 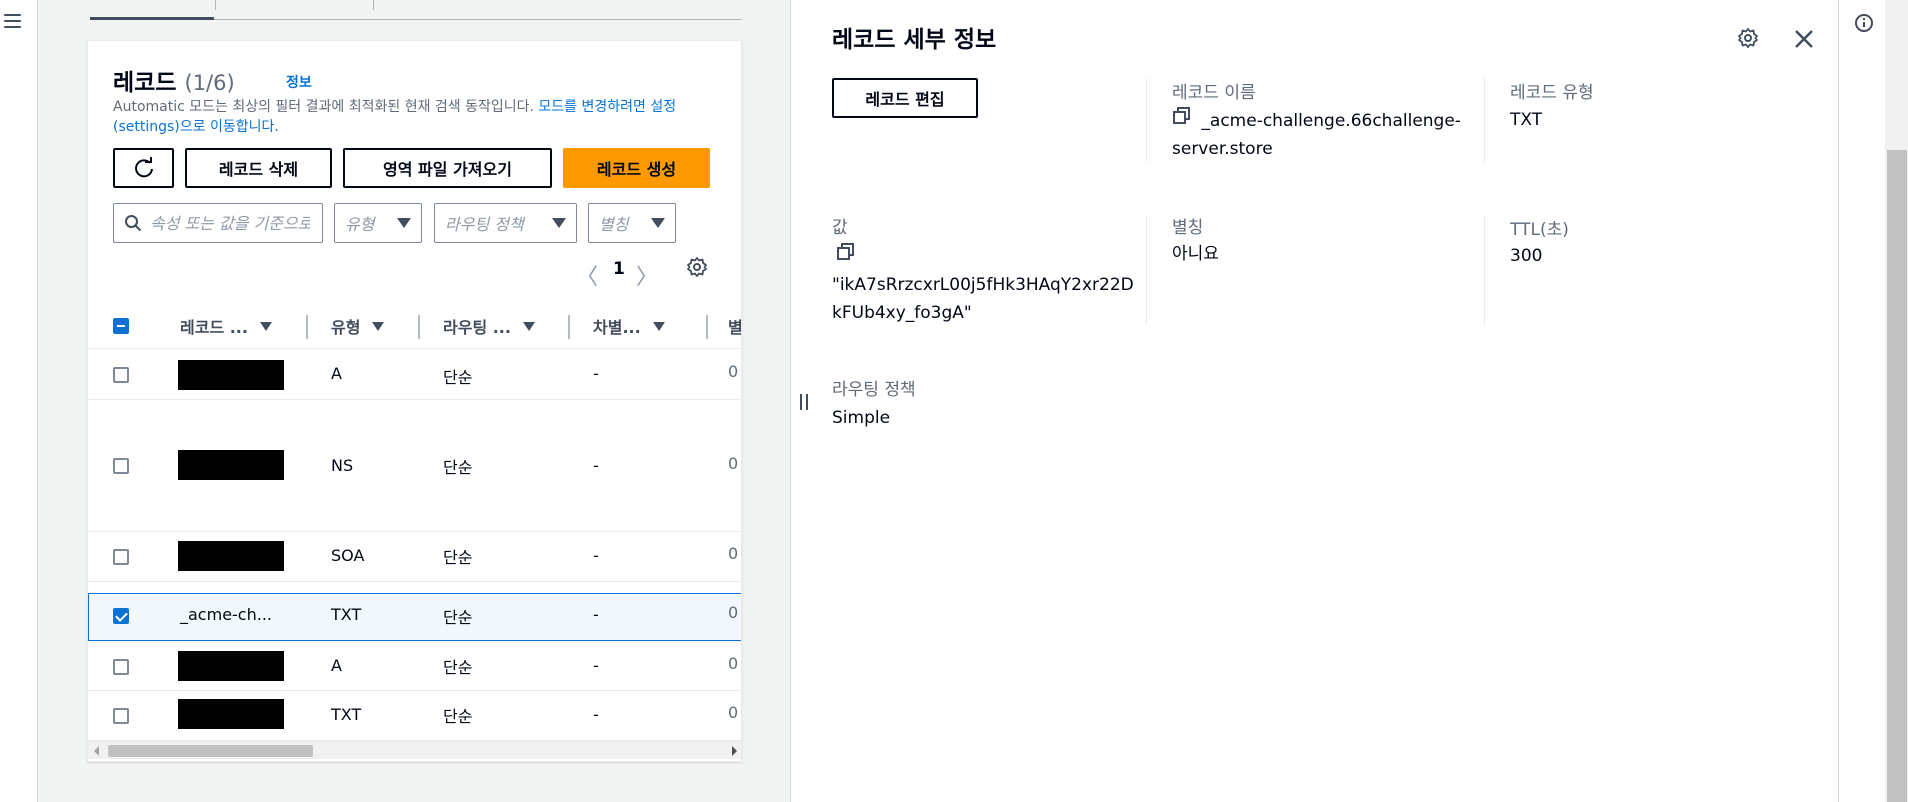 I want to click on column-header-type: 유형, so click(x=358, y=326).